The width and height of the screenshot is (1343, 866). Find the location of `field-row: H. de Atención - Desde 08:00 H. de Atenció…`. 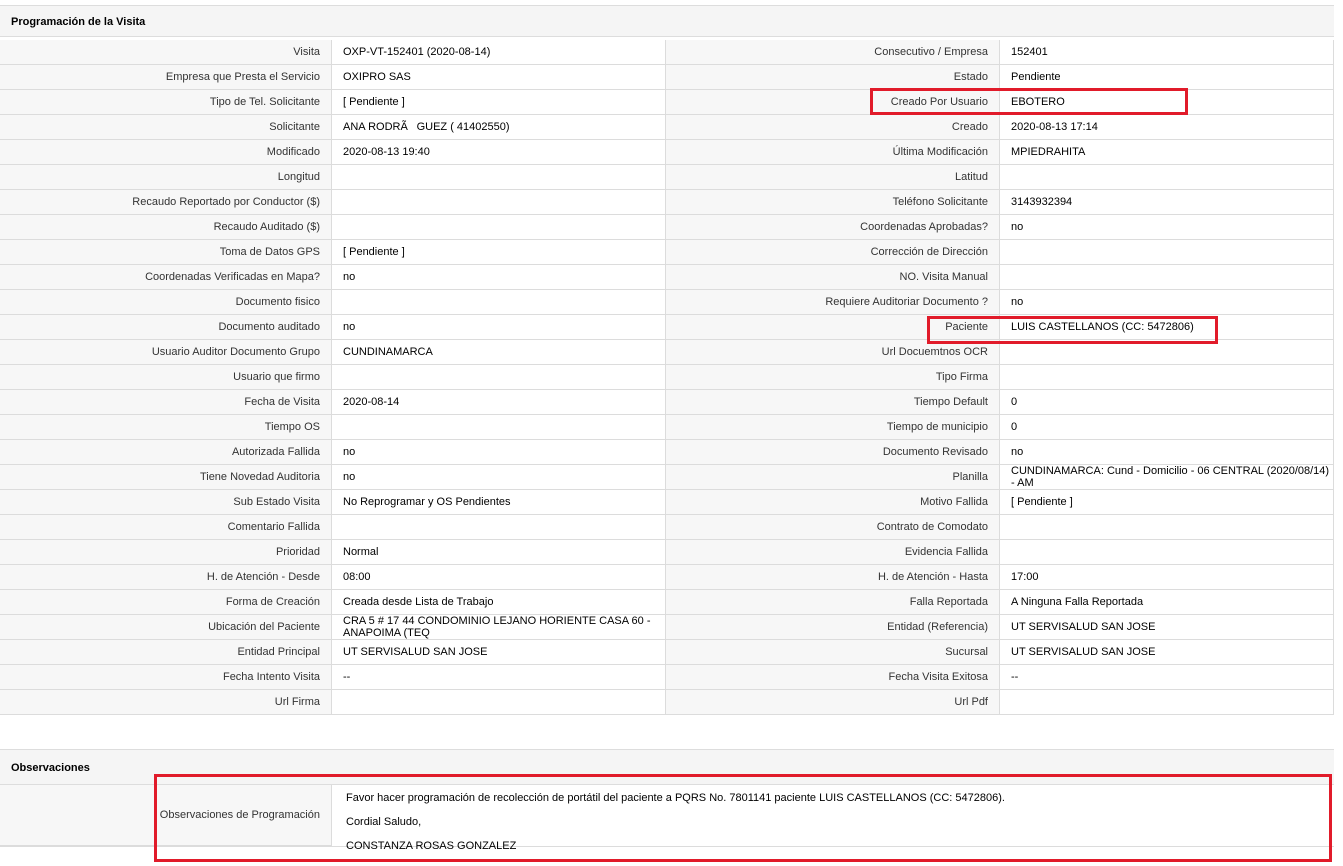

field-row: H. de Atención - Desde 08:00 H. de Atenció… is located at coordinates (667, 577).